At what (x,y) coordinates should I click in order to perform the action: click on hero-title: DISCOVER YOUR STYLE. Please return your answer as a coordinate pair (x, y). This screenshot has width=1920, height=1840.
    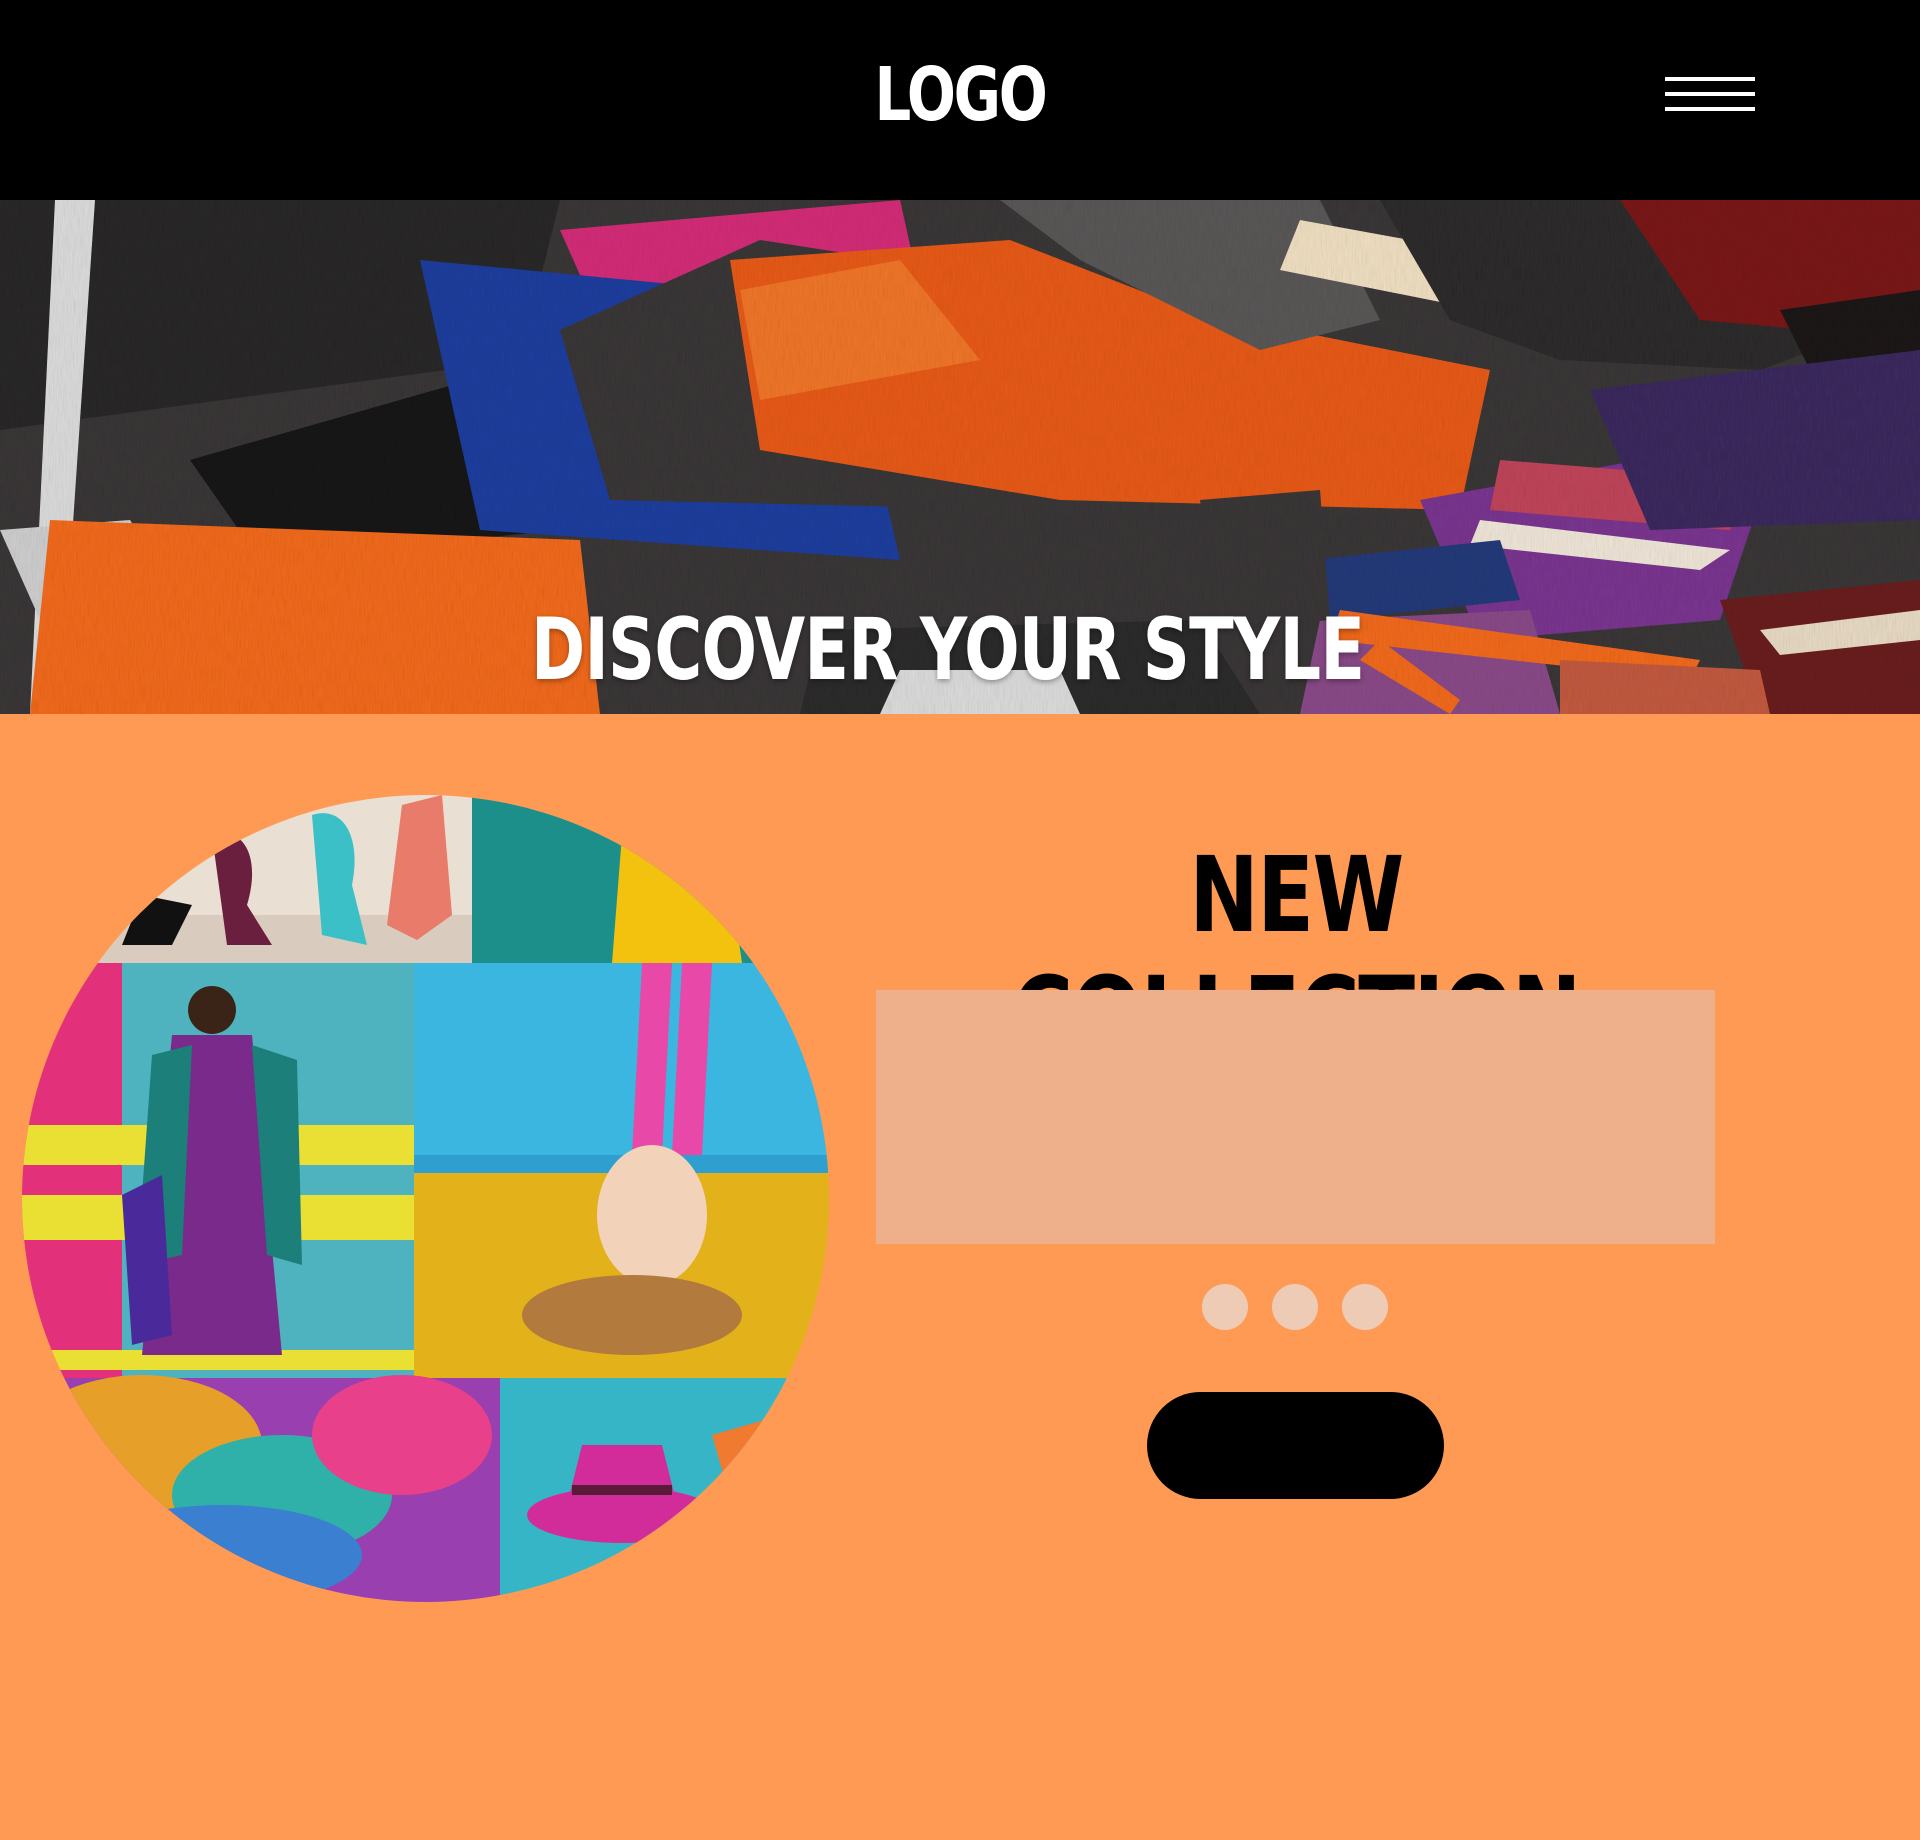
    Looking at the image, I should click on (947, 650).